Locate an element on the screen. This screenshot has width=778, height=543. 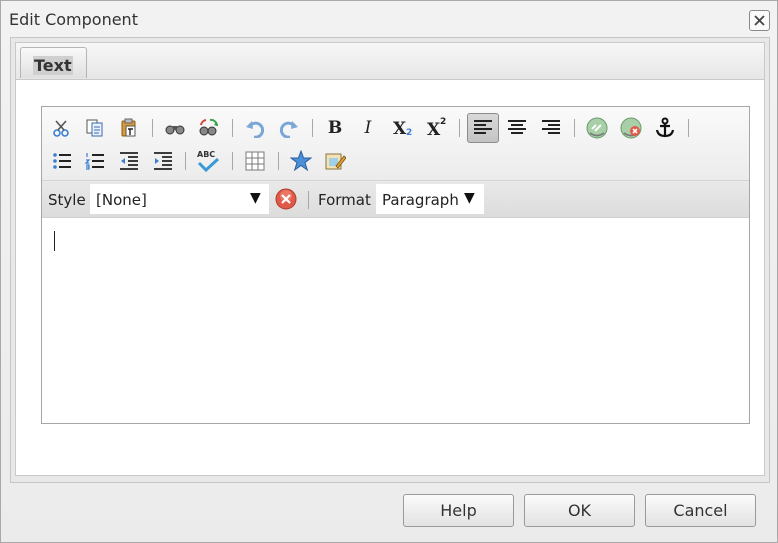
tab-text-label: Text is located at coordinates (53, 65).